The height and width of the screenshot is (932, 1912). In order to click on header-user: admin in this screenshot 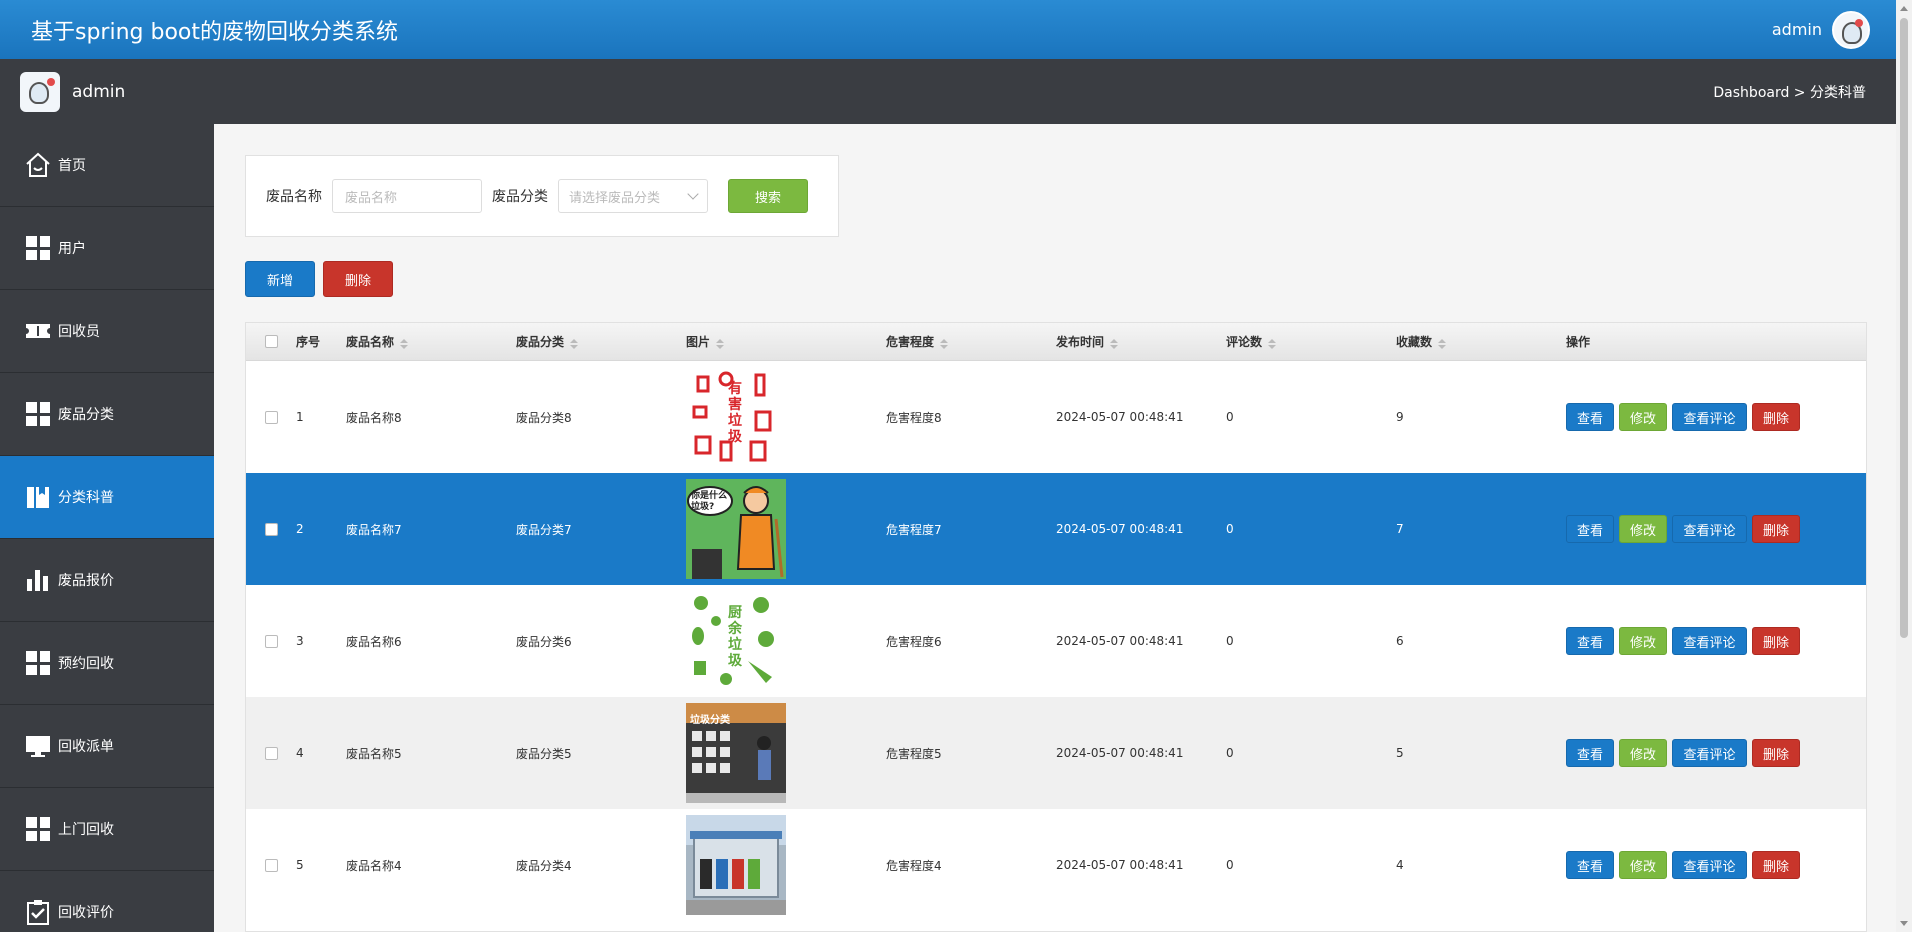, I will do `click(1821, 29)`.